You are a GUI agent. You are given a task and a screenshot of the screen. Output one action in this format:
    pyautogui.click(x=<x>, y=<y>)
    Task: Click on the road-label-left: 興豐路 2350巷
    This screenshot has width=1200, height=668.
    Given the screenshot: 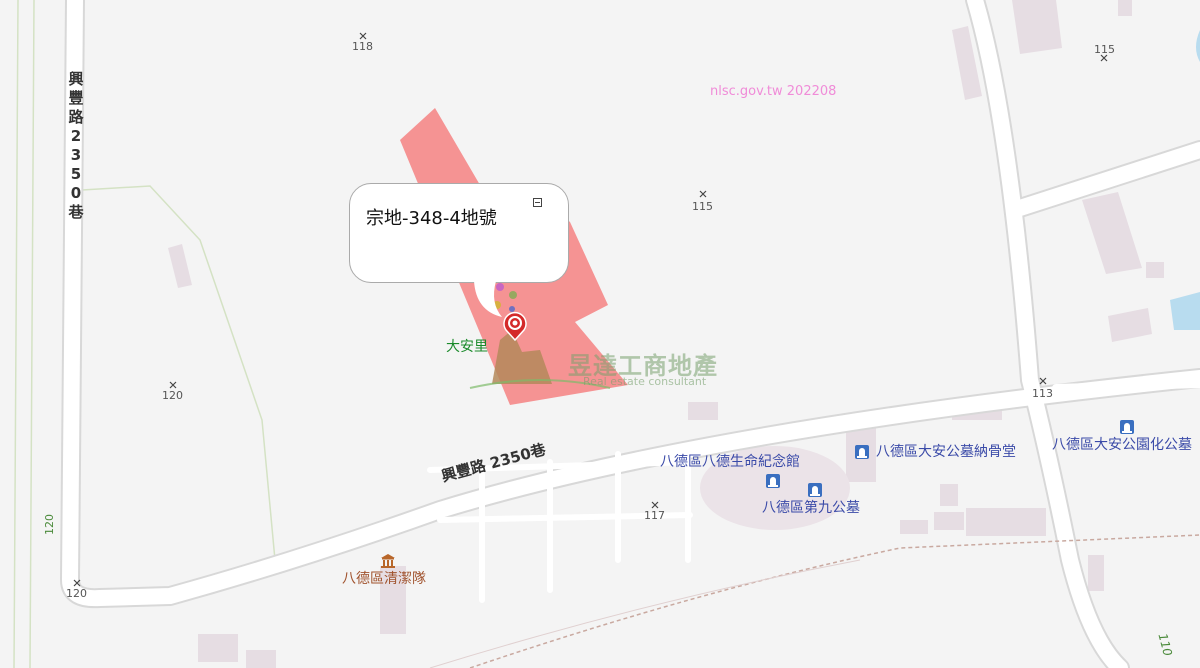 What is the action you would take?
    pyautogui.click(x=76, y=145)
    